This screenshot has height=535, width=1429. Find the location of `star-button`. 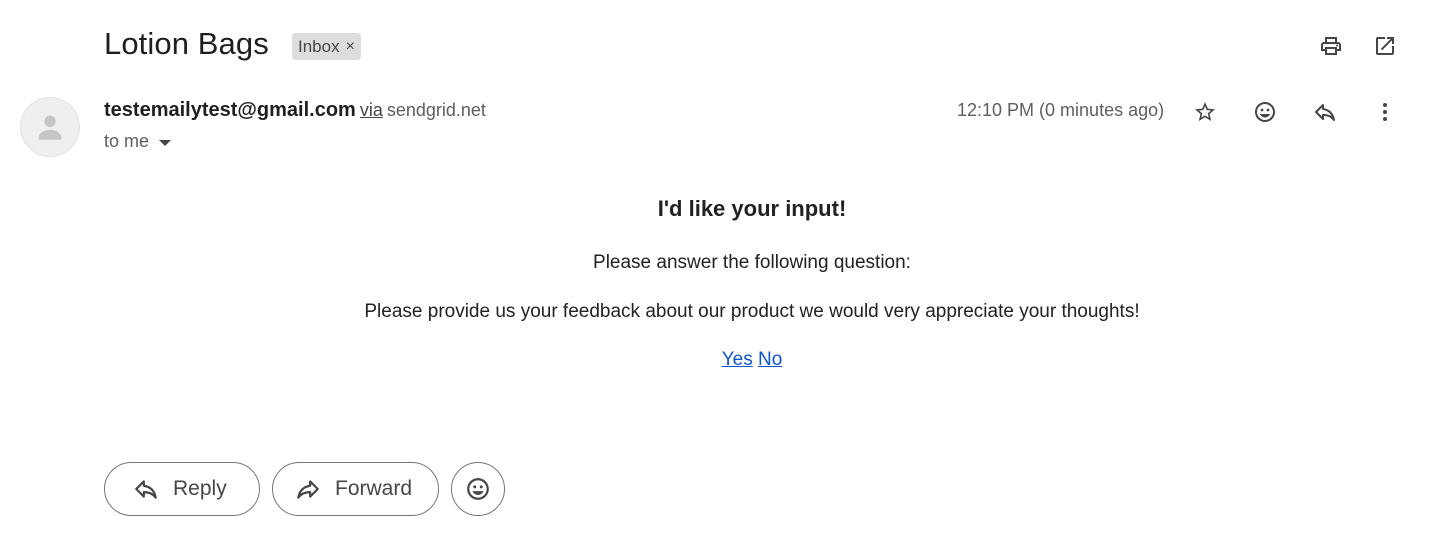

star-button is located at coordinates (1205, 112).